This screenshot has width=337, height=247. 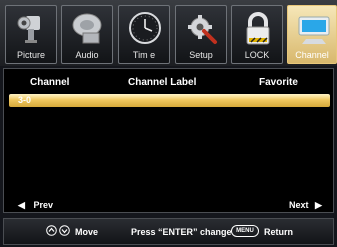 I want to click on tab-setup: Setup, so click(x=201, y=34).